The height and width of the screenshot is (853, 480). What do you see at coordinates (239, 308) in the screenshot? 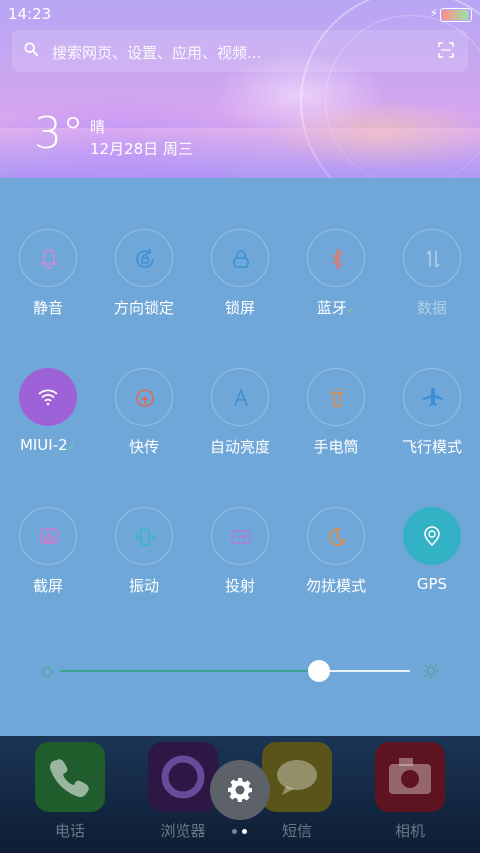
I see `toggle-label: 锁屏` at bounding box center [239, 308].